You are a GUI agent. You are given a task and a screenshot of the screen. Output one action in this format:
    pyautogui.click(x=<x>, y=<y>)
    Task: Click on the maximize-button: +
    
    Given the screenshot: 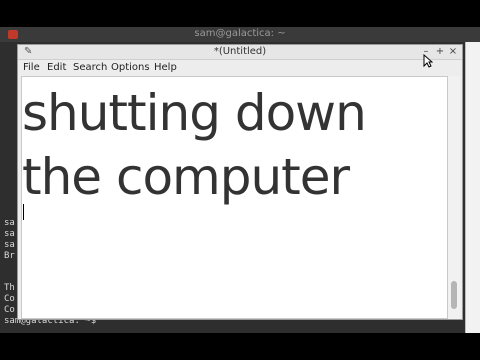 What is the action you would take?
    pyautogui.click(x=440, y=52)
    